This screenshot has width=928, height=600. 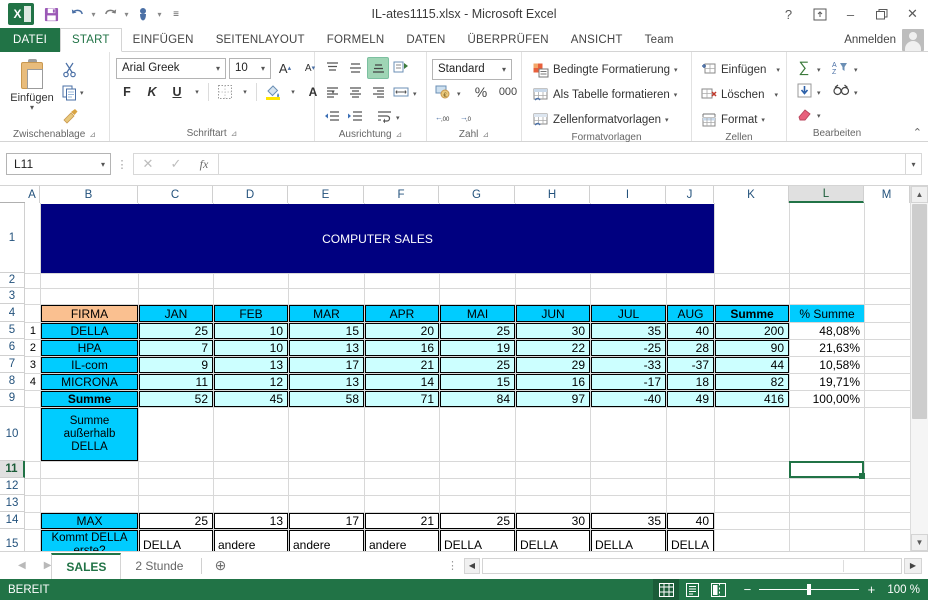 I want to click on row-header-6: 6, so click(x=12, y=347).